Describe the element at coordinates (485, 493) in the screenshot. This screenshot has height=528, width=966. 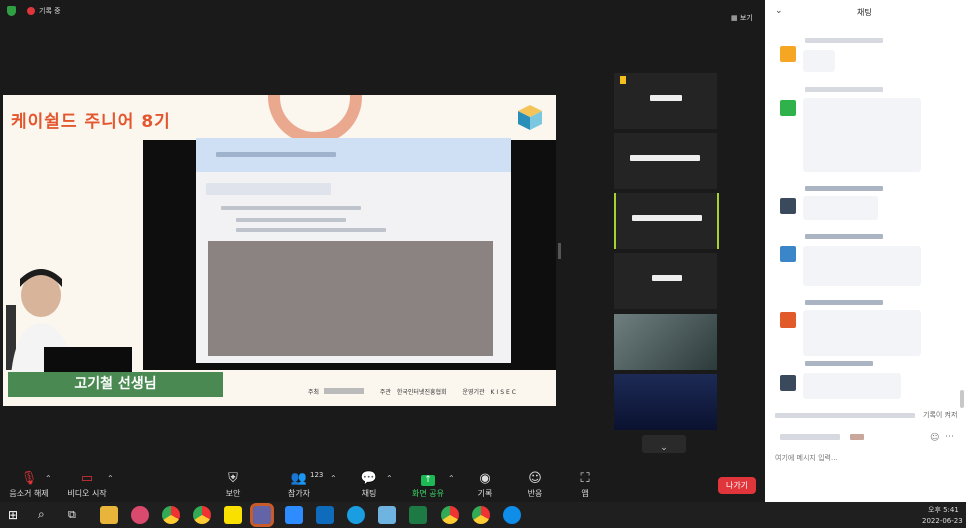
I see `record-label: 기록` at that location.